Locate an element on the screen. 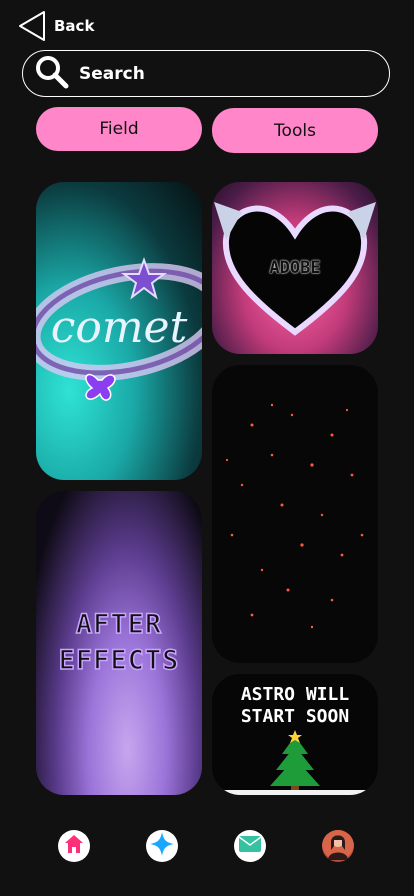 The image size is (414, 896). card-adobe: ADOBE is located at coordinates (295, 268).